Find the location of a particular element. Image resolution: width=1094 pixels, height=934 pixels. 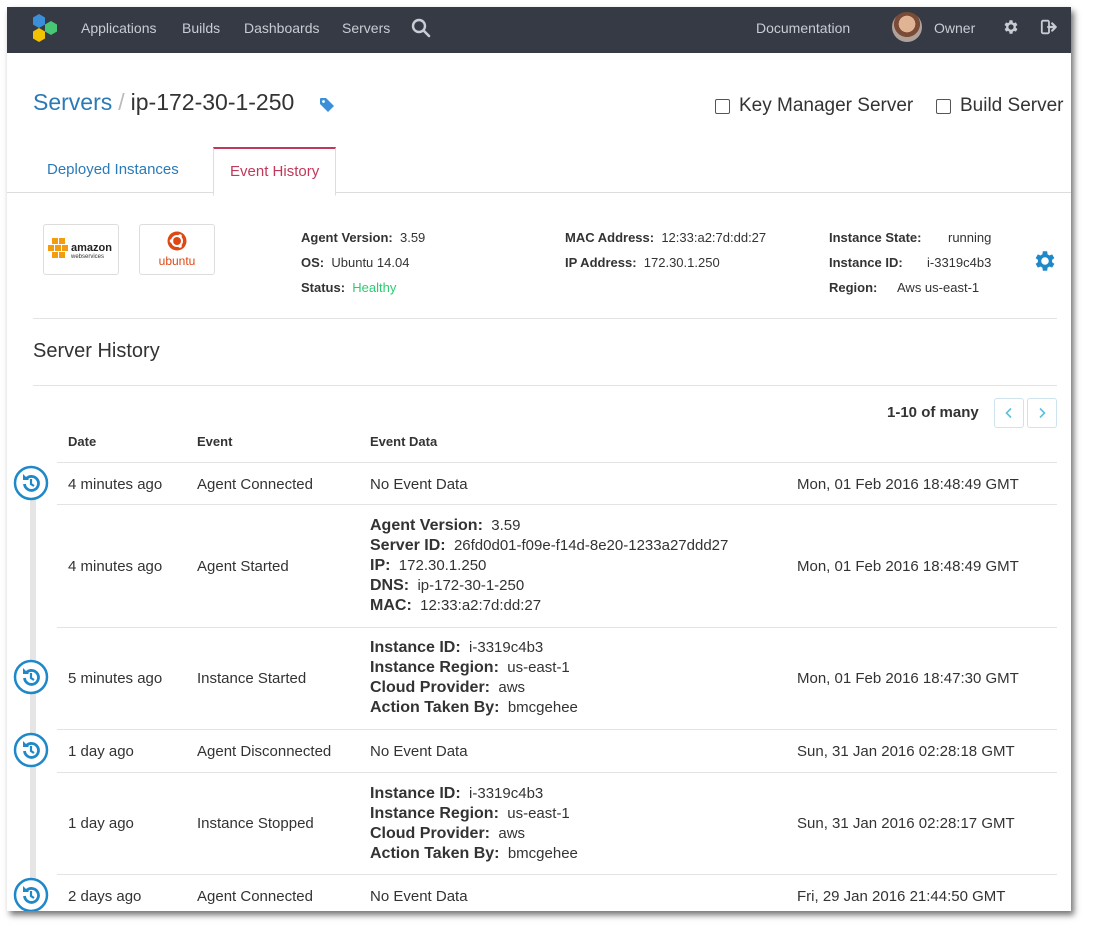

logout-icon is located at coordinates (1049, 27).